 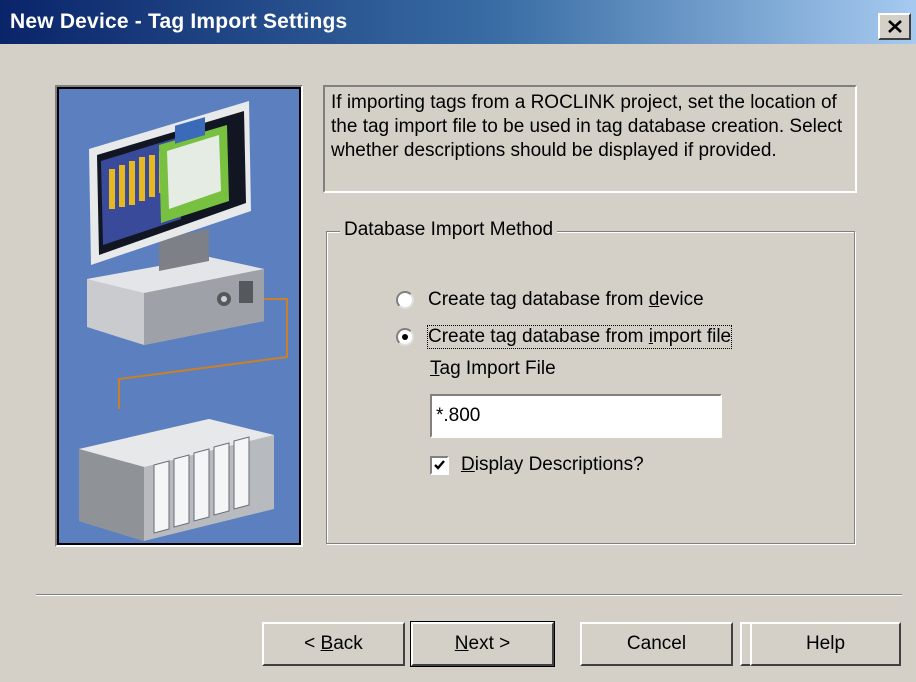 What do you see at coordinates (405, 300) in the screenshot?
I see `radio-from-device-button` at bounding box center [405, 300].